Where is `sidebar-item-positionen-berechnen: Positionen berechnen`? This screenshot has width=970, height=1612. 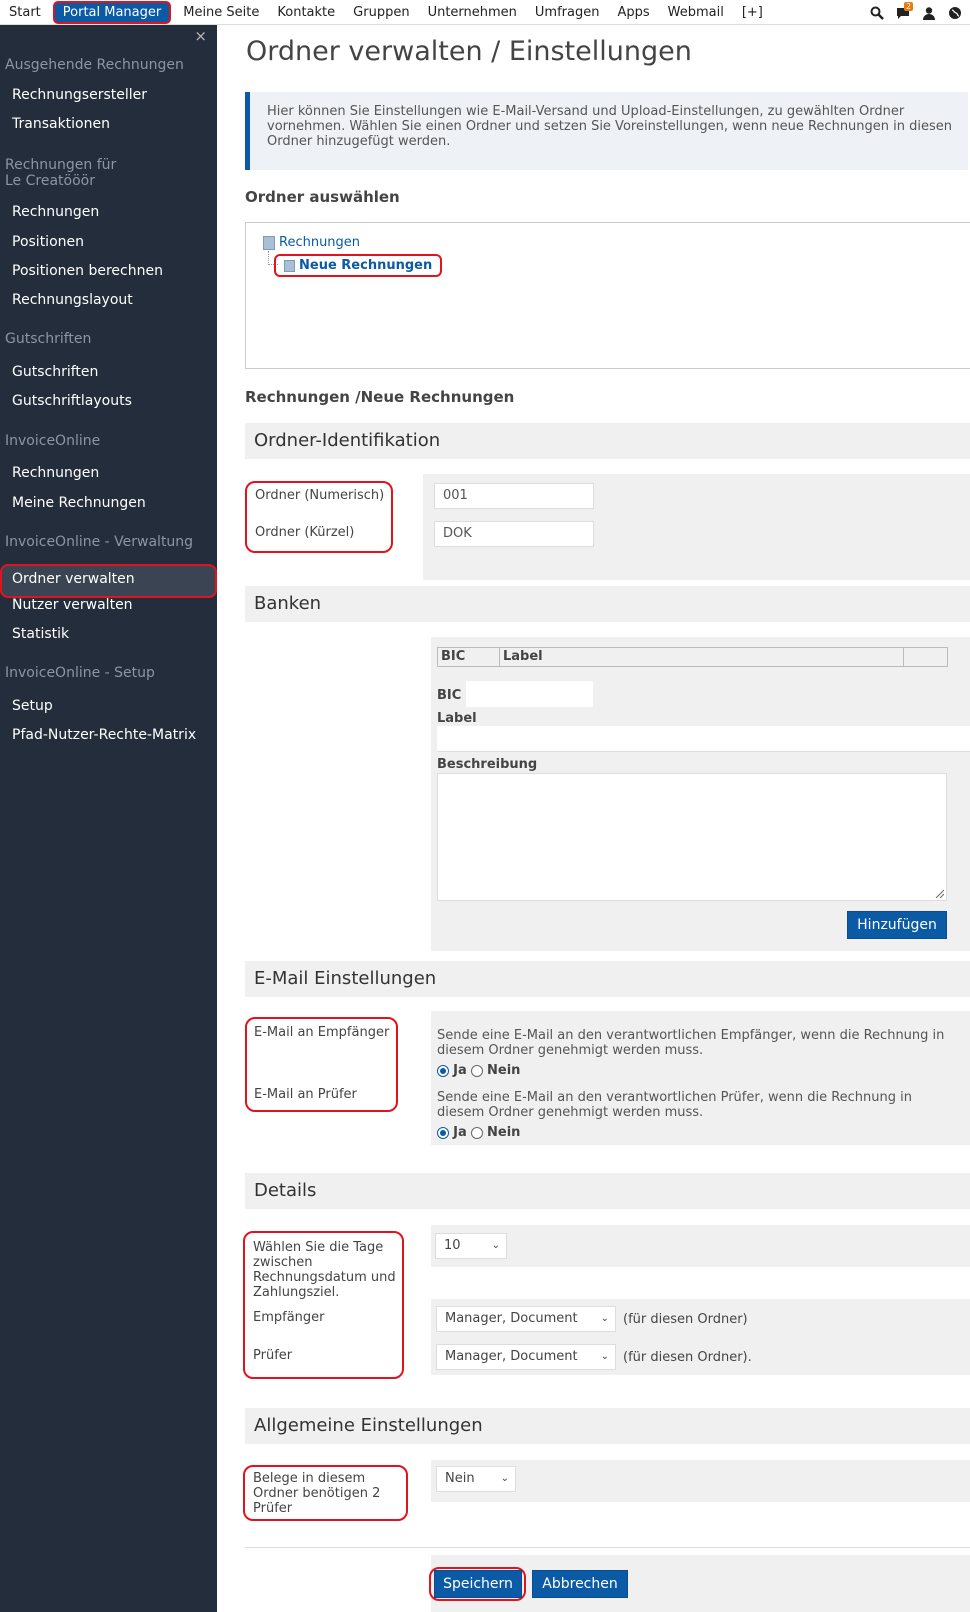
sidebar-item-positionen-berechnen: Positionen berechnen is located at coordinates (108, 271).